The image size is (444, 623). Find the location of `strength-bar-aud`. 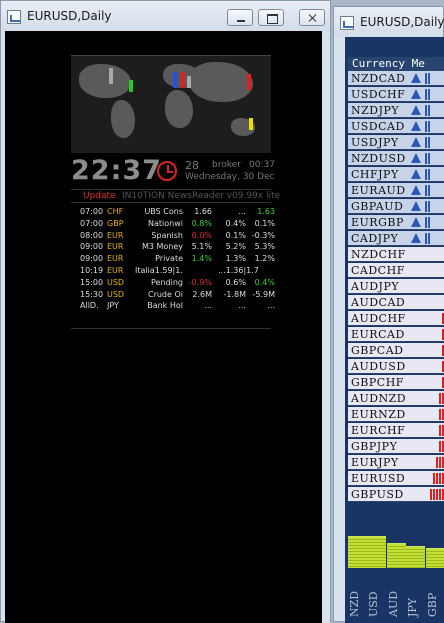

strength-bar-aud is located at coordinates (396, 555).